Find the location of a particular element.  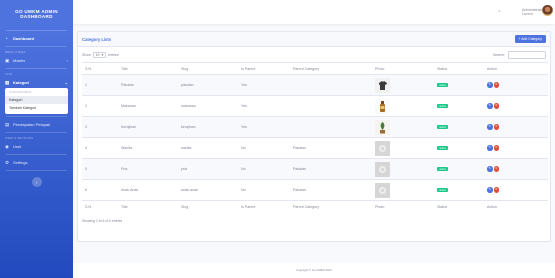

entries-select: 10 ▾ is located at coordinates (99, 54).